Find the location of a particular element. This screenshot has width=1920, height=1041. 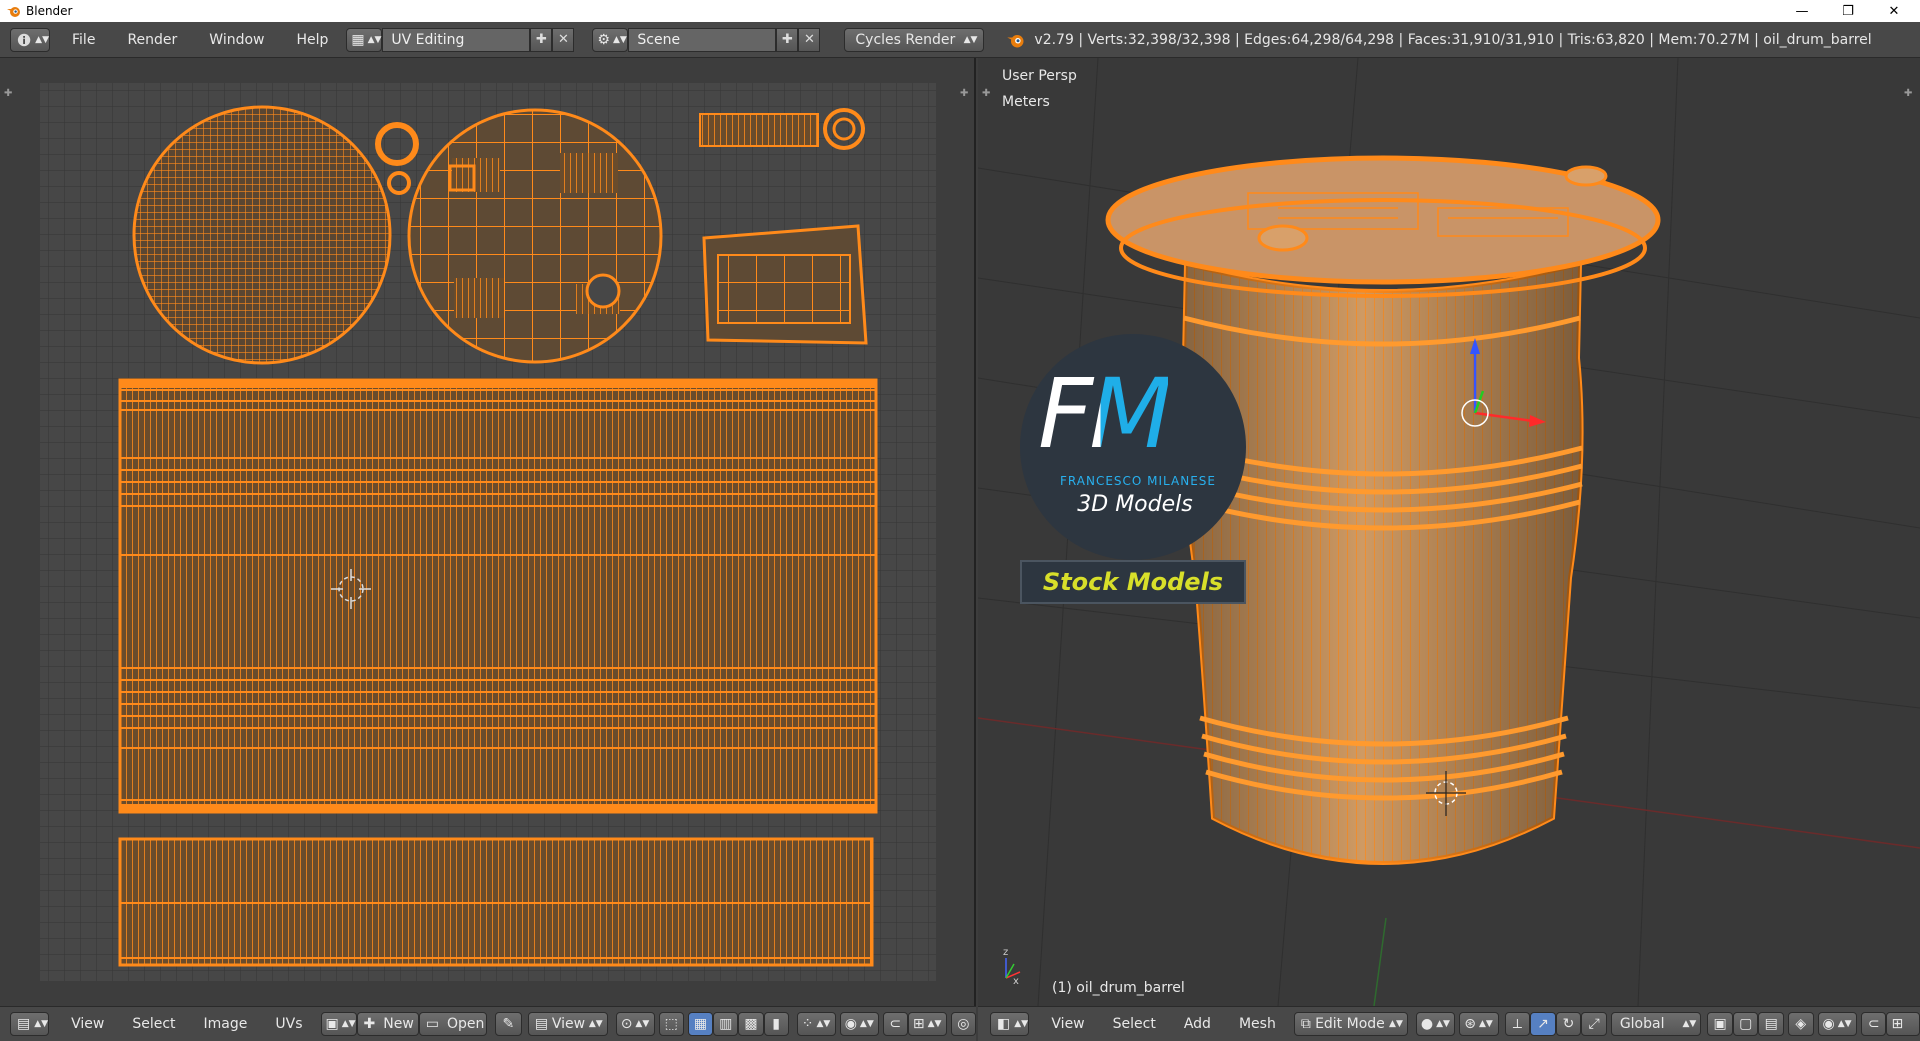

remove-layout-button: ✕ is located at coordinates (563, 39).